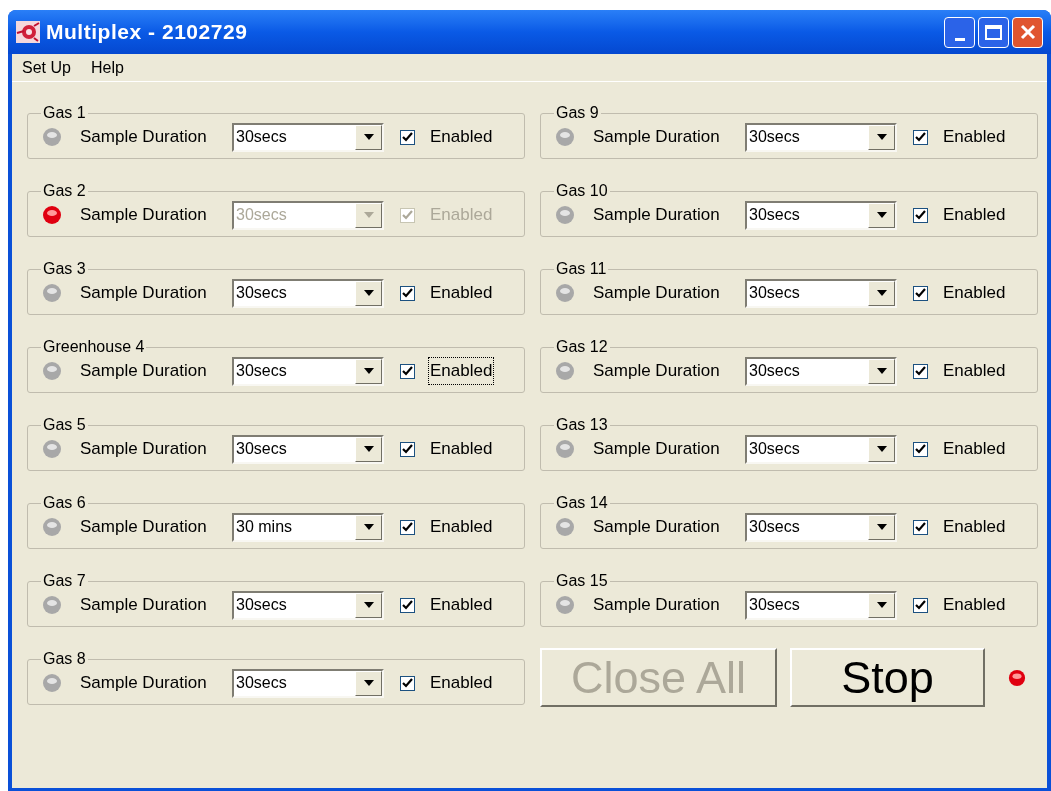 The width and height of the screenshot is (1051, 791). What do you see at coordinates (28, 32) in the screenshot?
I see `app-icon` at bounding box center [28, 32].